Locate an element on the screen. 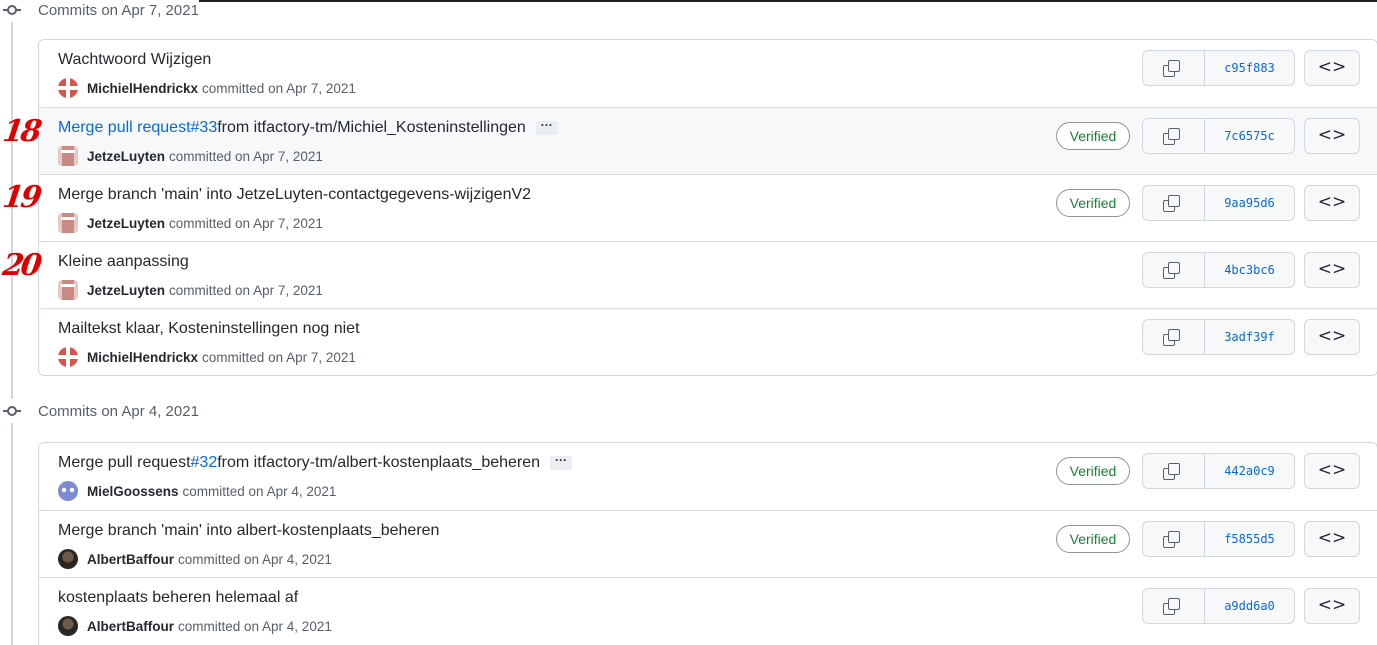  group-title: Commits on Apr 7, 2021 is located at coordinates (118, 10).